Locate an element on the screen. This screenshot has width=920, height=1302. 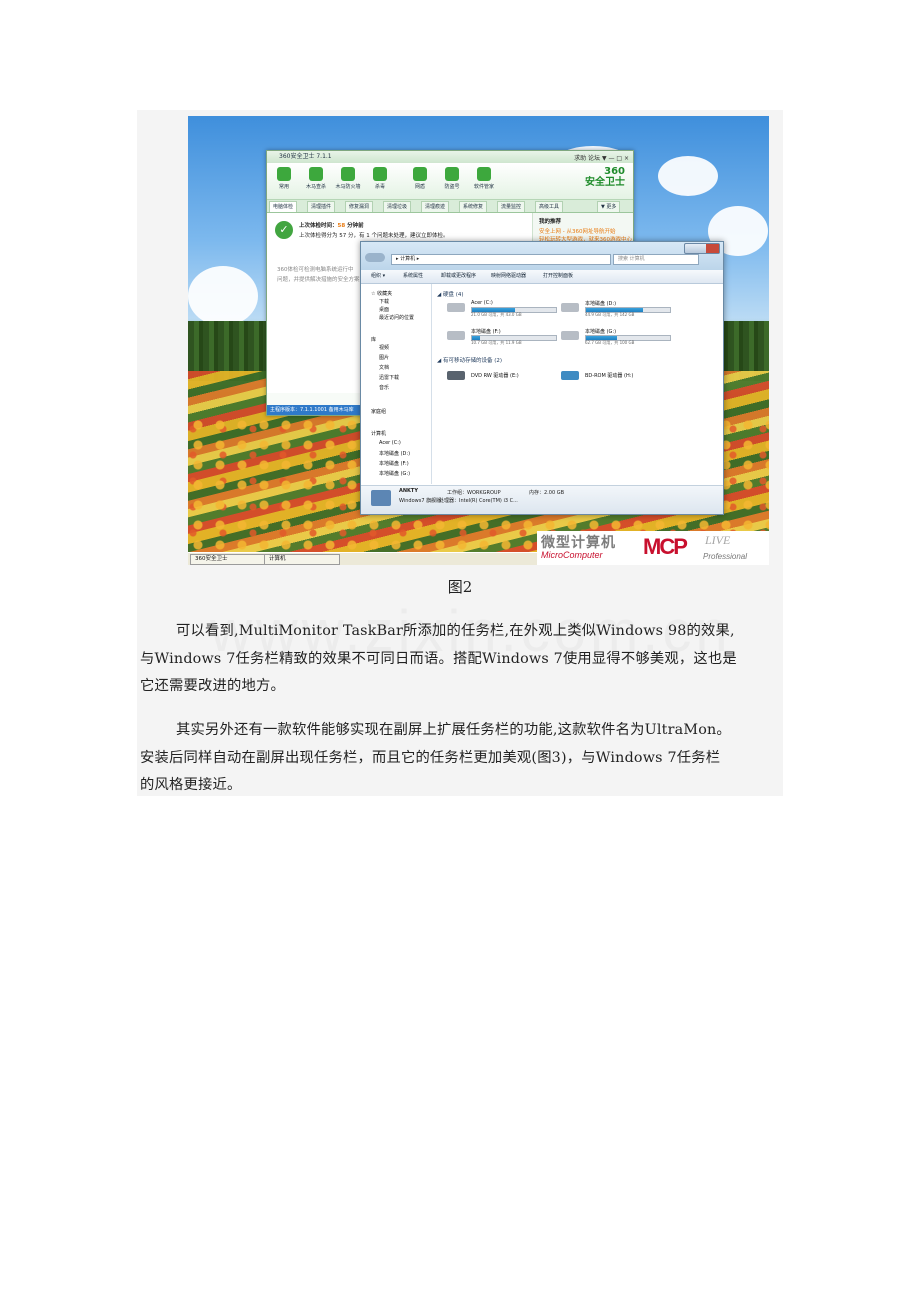
toolbar-item: 常用 is located at coordinates (284, 178).